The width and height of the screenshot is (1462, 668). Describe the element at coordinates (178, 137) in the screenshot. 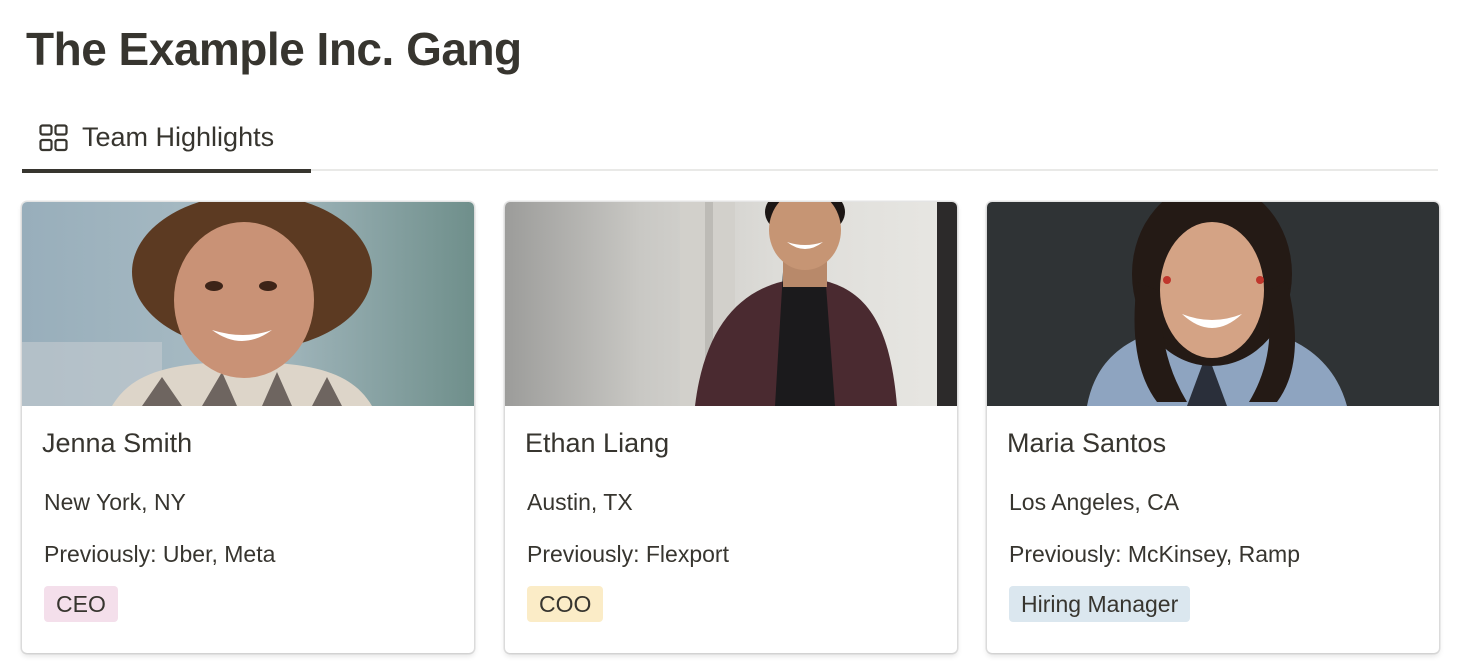

I see `tab-label: Team Highlights` at that location.